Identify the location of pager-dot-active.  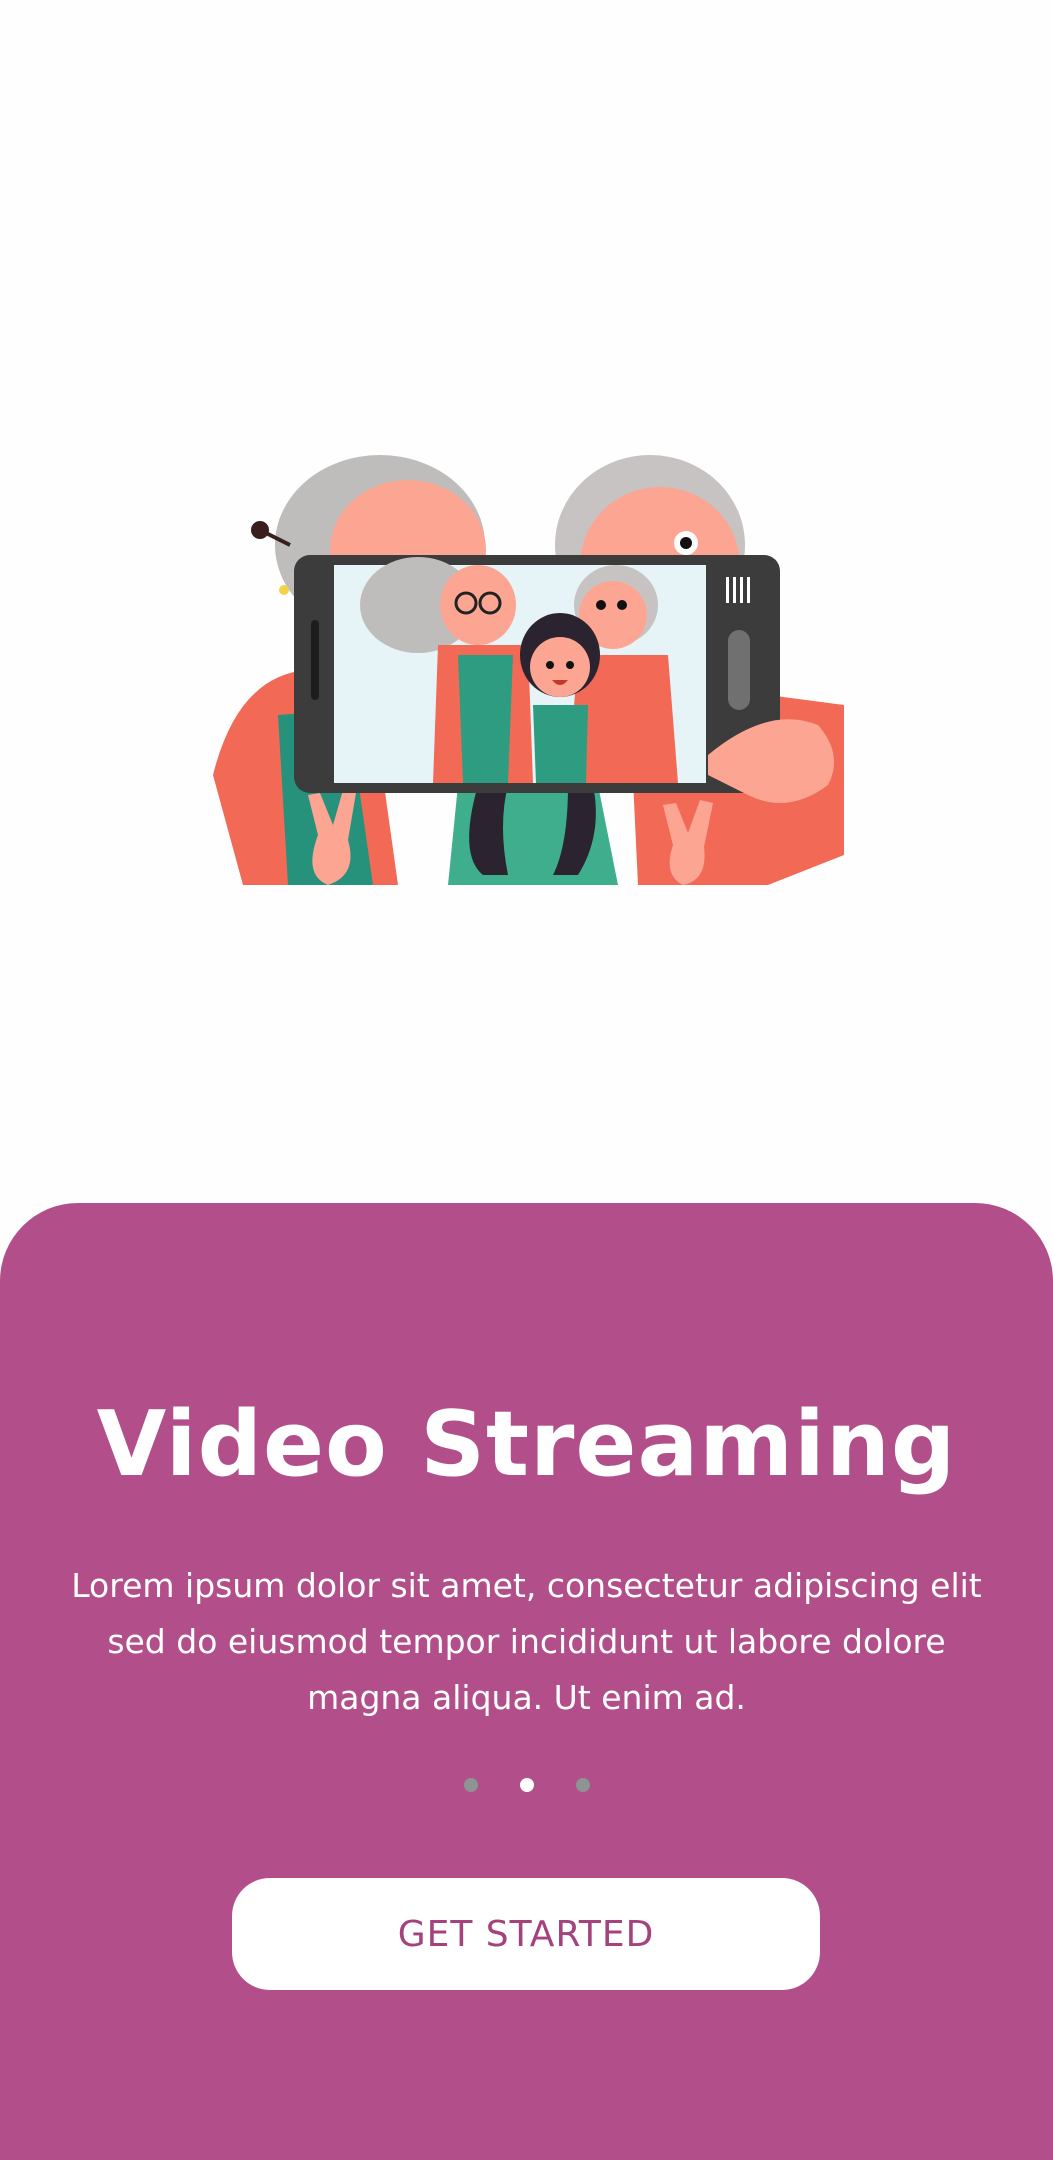
(526, 1785).